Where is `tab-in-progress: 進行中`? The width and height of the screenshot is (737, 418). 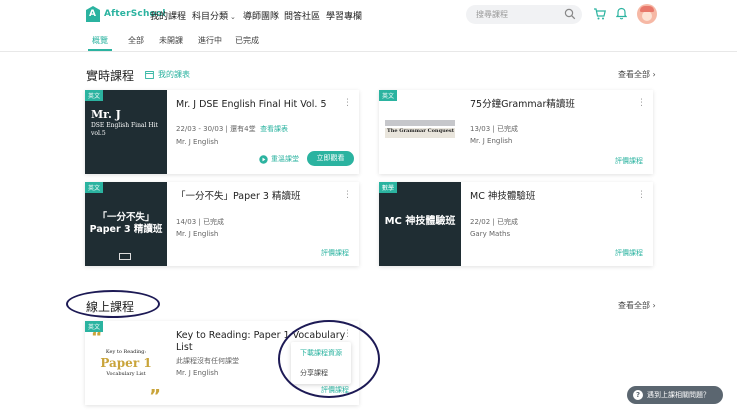 tab-in-progress: 進行中 is located at coordinates (210, 40).